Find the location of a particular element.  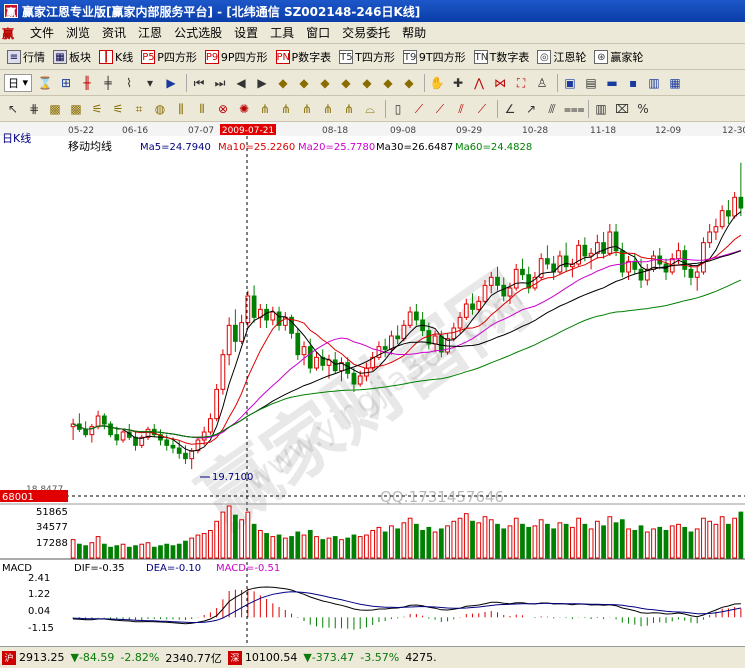

percent-icon: % is located at coordinates (643, 109).